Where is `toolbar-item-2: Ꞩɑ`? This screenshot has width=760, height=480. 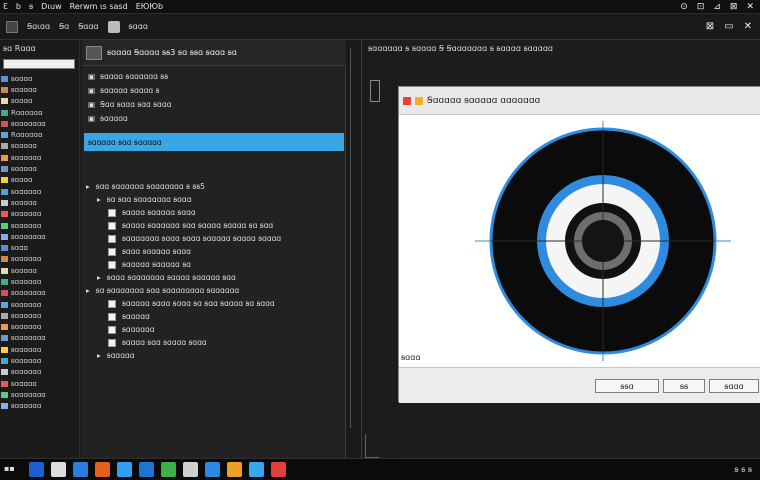
toolbar-item-2: Ꞩɑ is located at coordinates (64, 26).